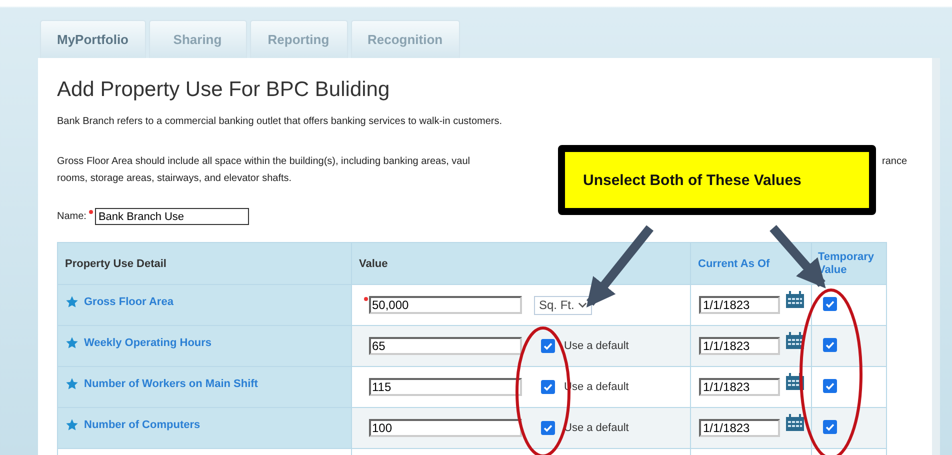 This screenshot has width=952, height=455. I want to click on column-header: Current As Of, so click(751, 263).